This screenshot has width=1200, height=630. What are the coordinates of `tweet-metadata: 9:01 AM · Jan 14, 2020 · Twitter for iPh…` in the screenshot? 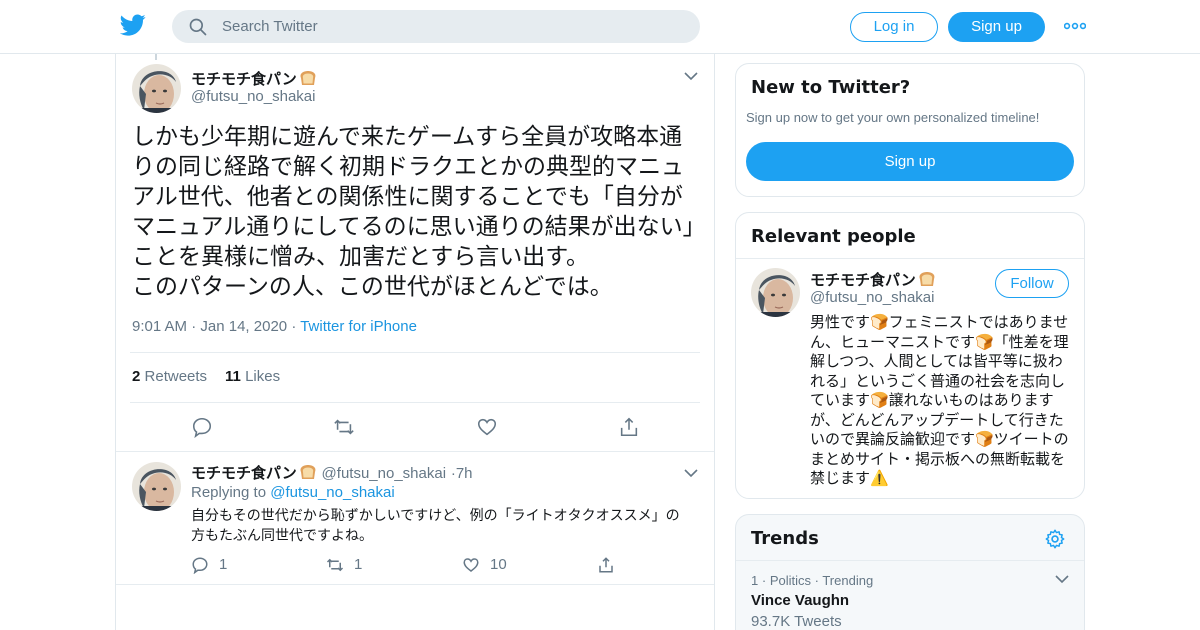 It's located at (274, 326).